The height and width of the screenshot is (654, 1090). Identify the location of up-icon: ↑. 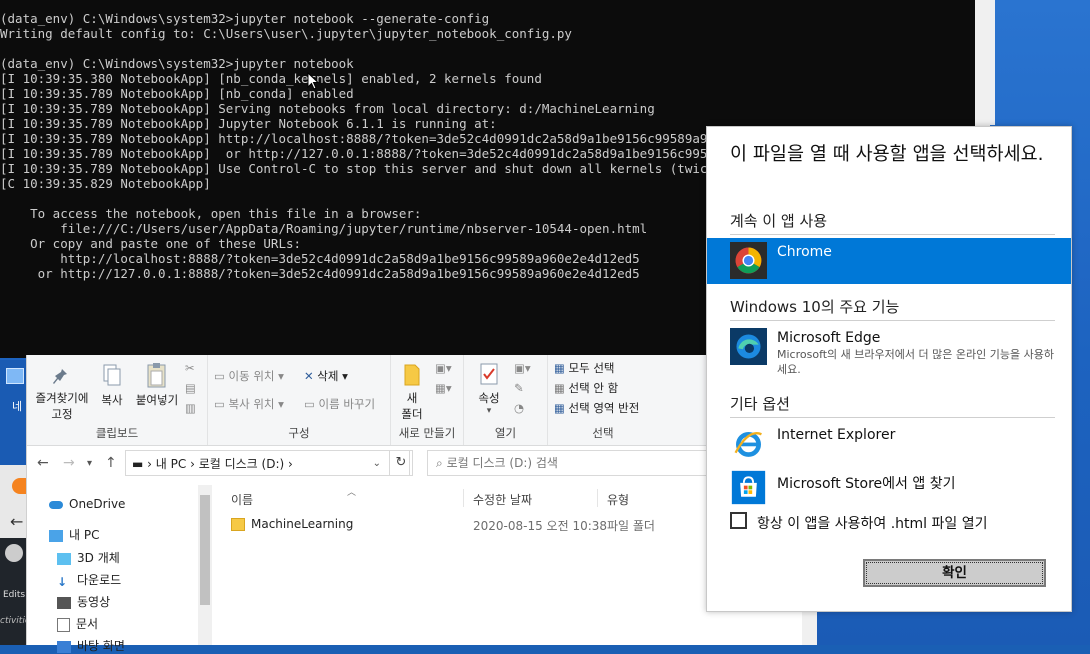
(111, 463).